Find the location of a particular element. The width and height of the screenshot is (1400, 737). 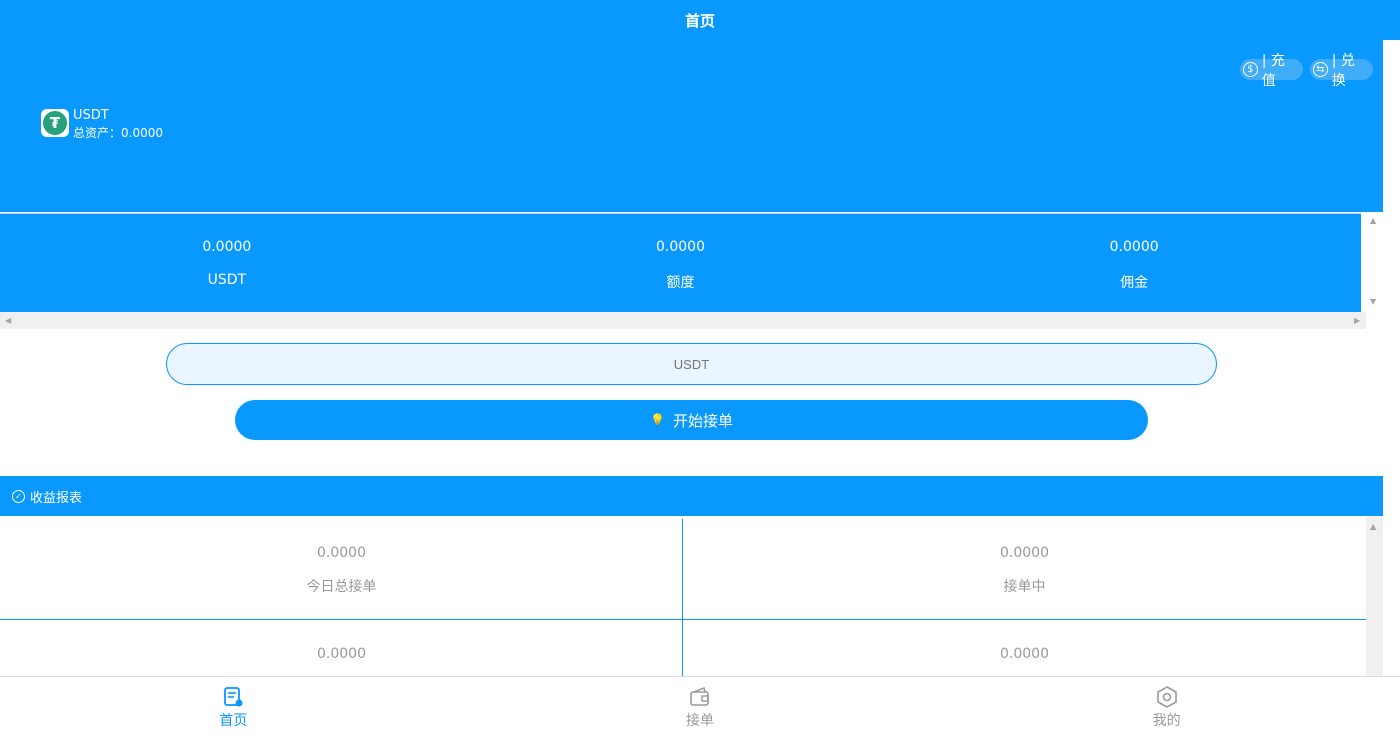

scroll-right-icon: ▶ is located at coordinates (1357, 320).